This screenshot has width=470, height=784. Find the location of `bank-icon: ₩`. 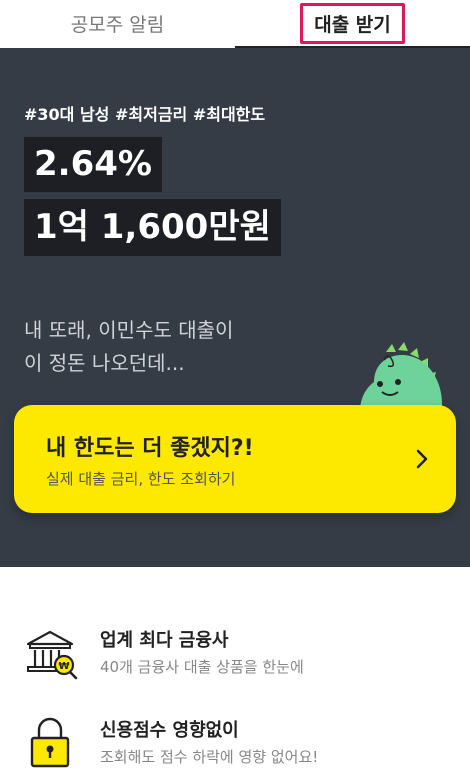

bank-icon: ₩ is located at coordinates (52, 655).